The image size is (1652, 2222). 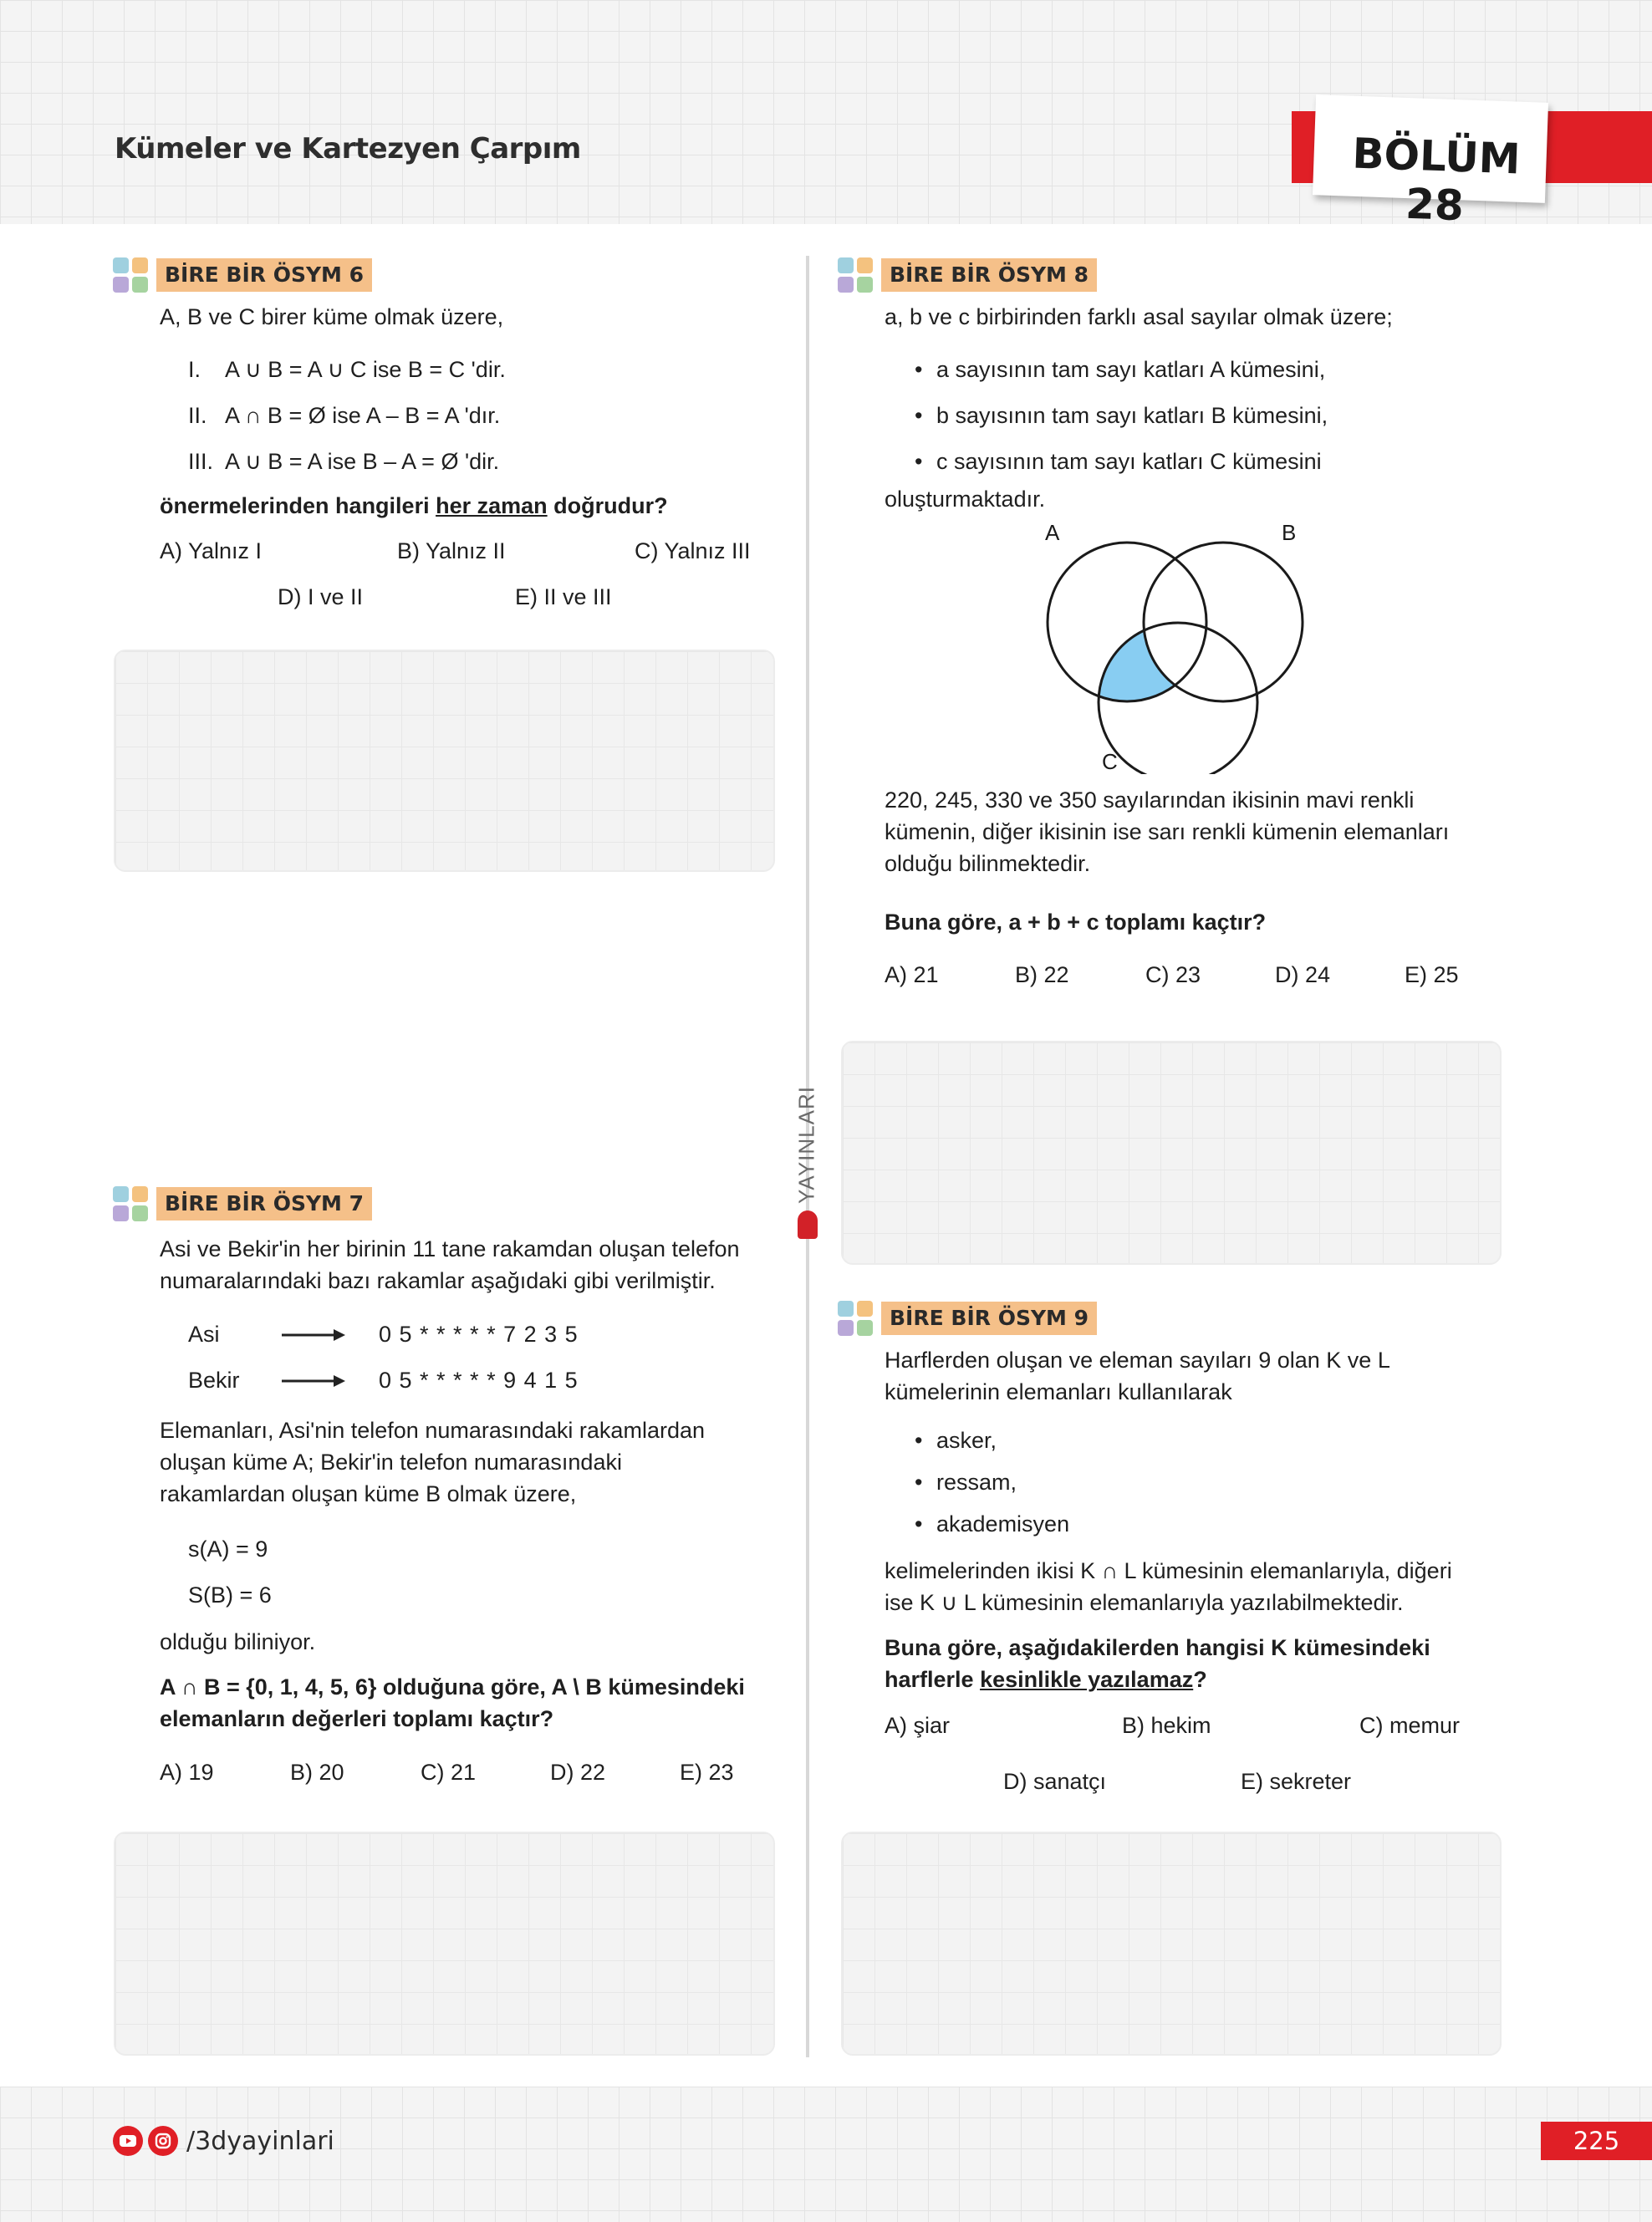 I want to click on option-a: A) şiar, so click(x=1003, y=1725).